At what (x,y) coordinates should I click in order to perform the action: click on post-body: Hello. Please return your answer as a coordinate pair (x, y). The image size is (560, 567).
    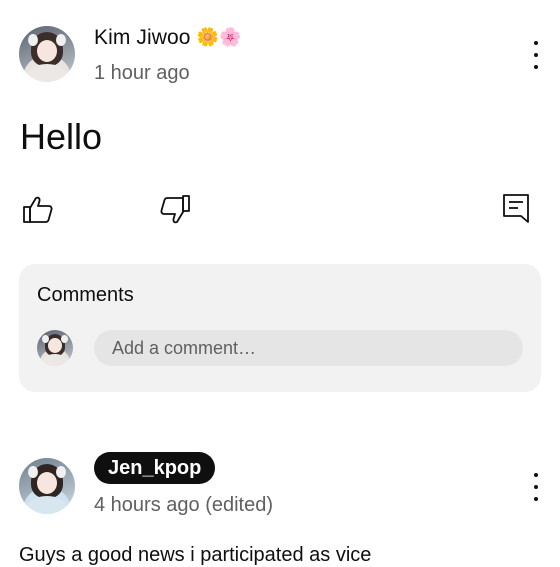
    Looking at the image, I should click on (61, 136).